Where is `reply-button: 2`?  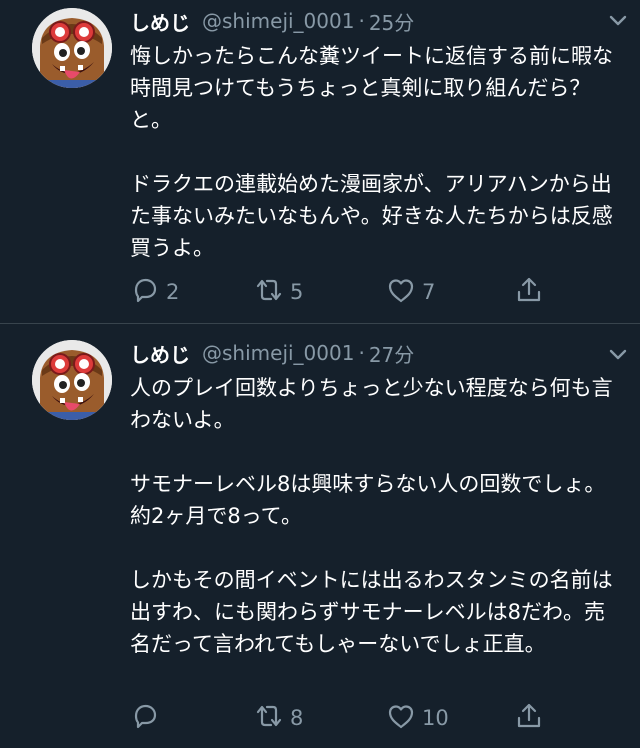
reply-button: 2 is located at coordinates (154, 292).